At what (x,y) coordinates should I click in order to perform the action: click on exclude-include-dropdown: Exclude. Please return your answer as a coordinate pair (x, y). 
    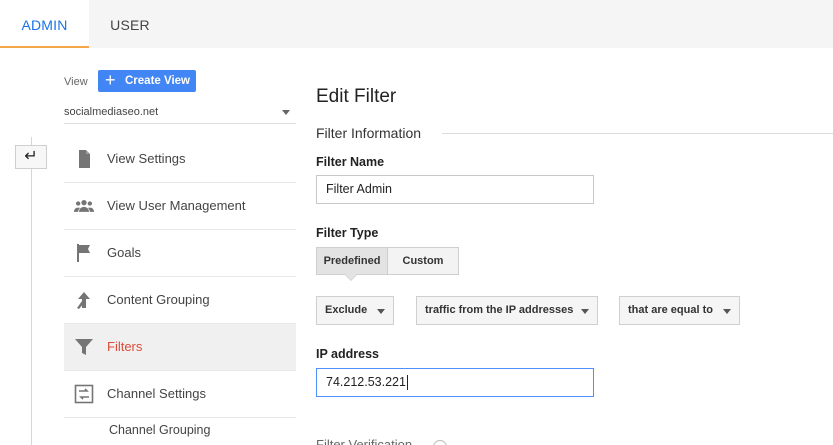
    Looking at the image, I should click on (355, 310).